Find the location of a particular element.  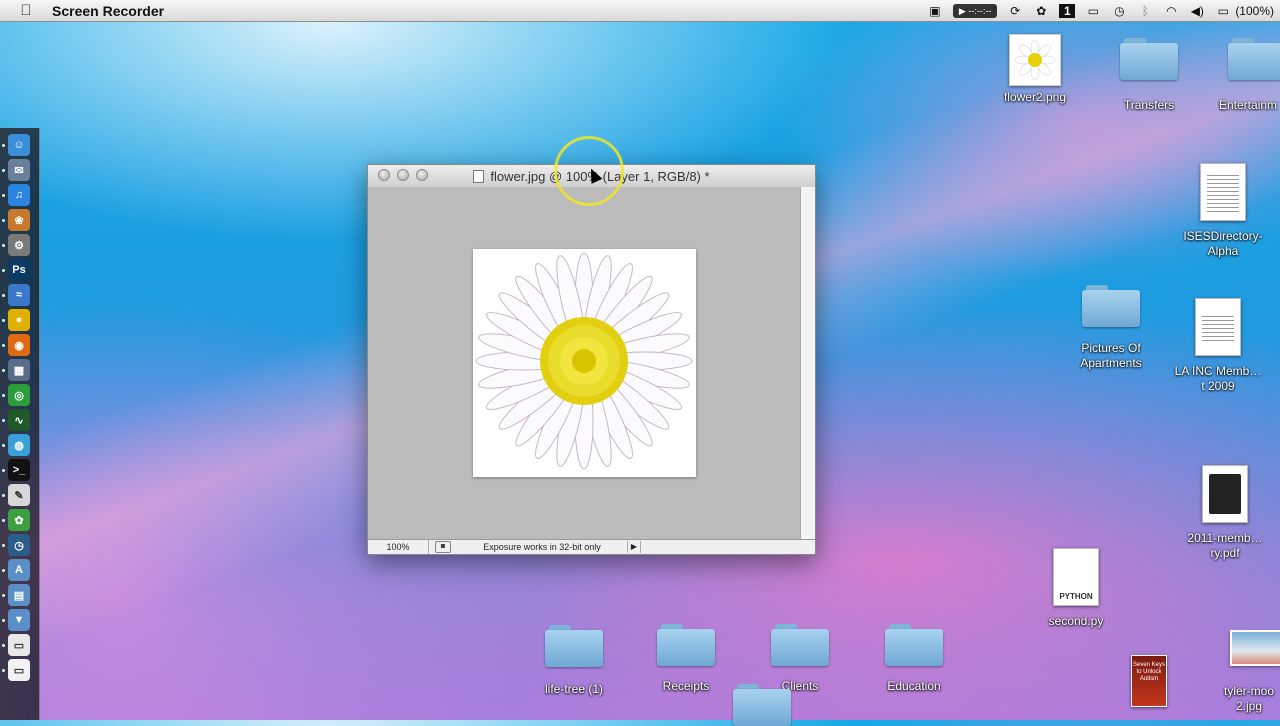

desktop-icon-second-py: PYTHON second.py is located at coordinates (1076, 588).